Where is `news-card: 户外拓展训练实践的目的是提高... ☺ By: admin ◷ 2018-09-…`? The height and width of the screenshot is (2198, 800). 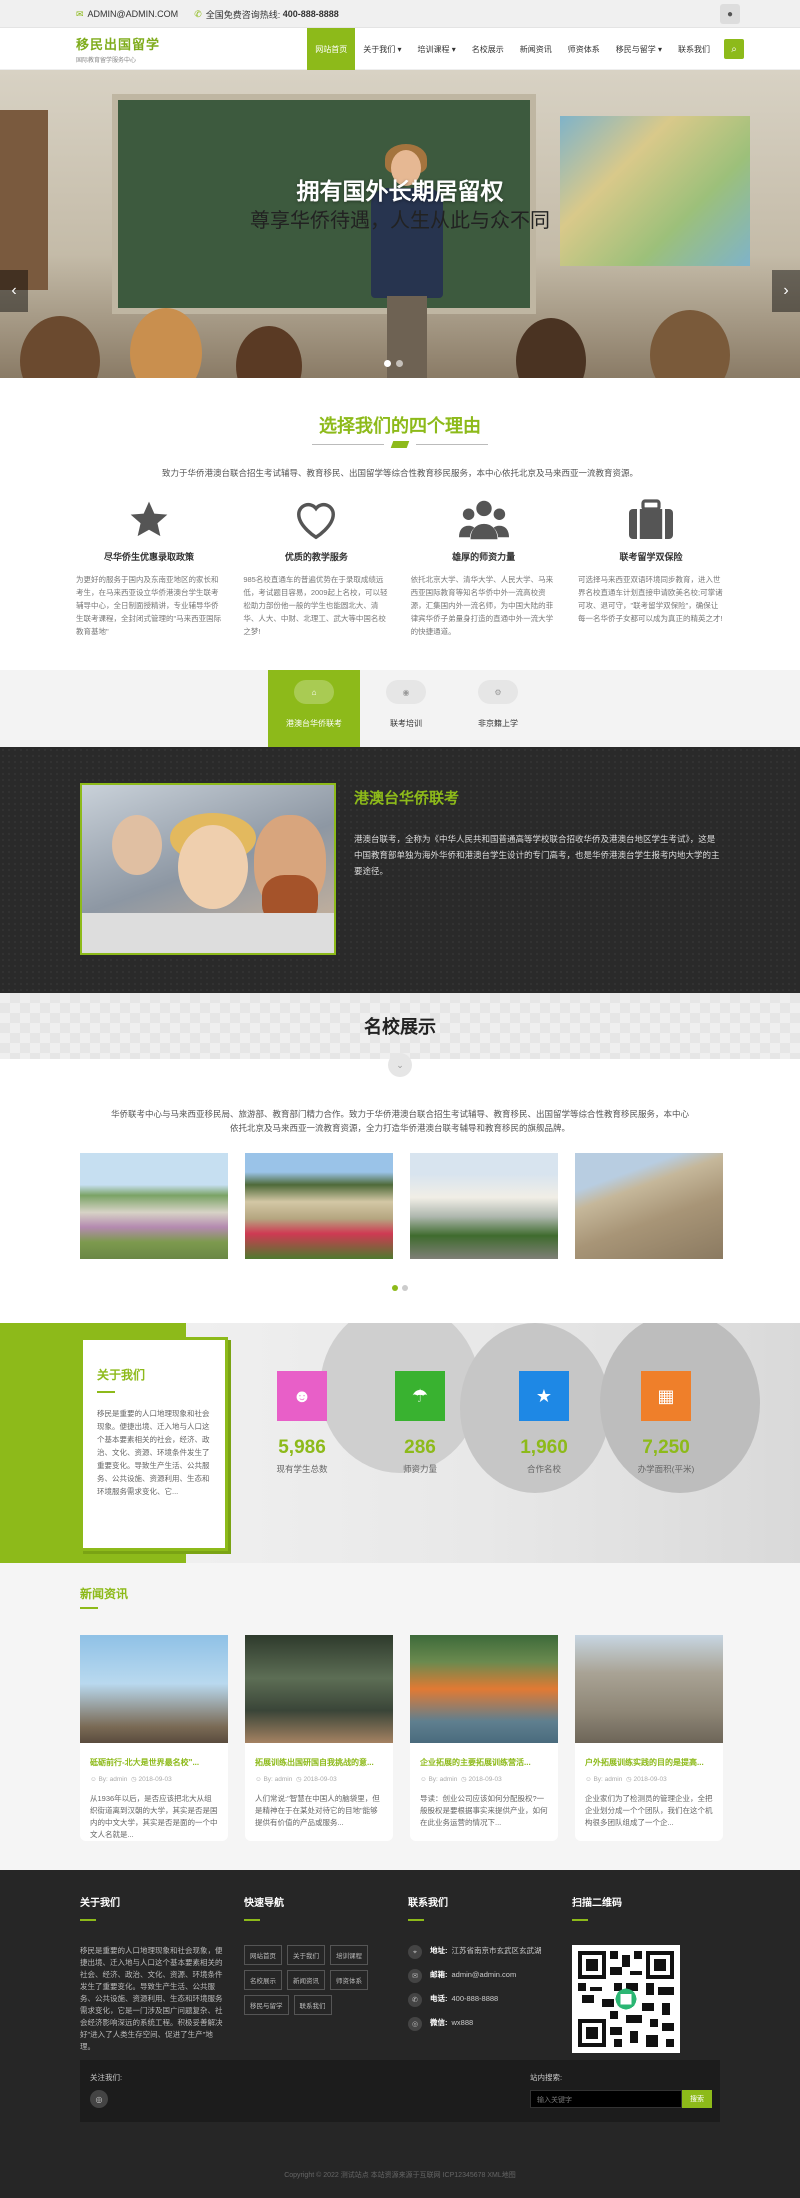 news-card: 户外拓展训练实践的目的是提高... ☺ By: admin ◷ 2018-09-… is located at coordinates (649, 1738).